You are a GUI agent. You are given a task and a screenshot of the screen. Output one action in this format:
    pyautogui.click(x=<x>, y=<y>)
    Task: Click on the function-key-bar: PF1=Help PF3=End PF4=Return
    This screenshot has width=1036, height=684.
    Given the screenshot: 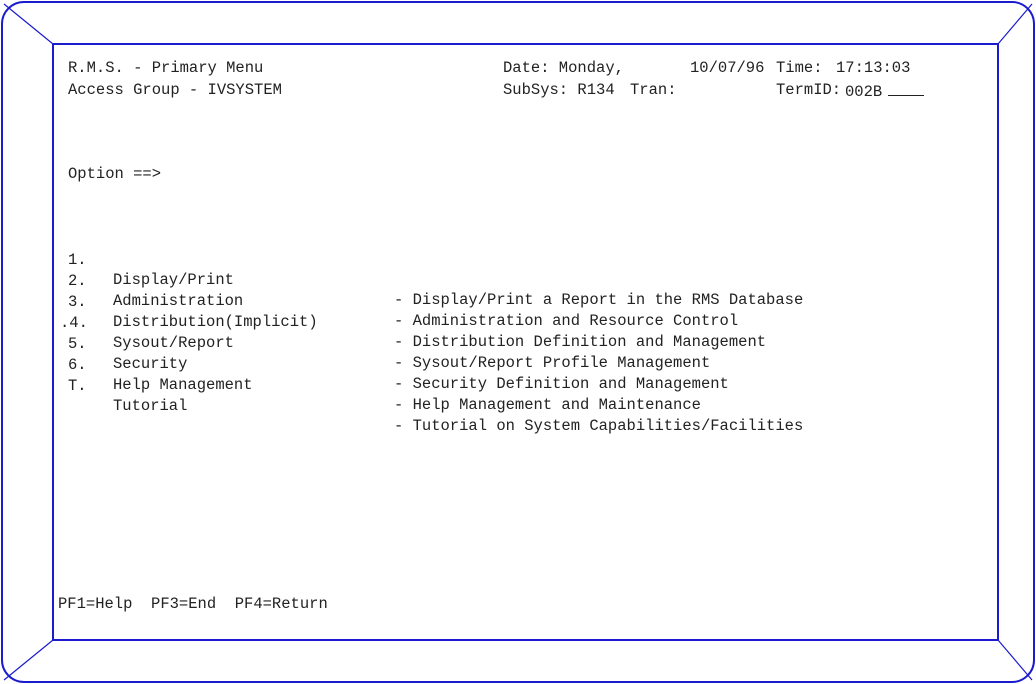 What is the action you would take?
    pyautogui.click(x=193, y=604)
    